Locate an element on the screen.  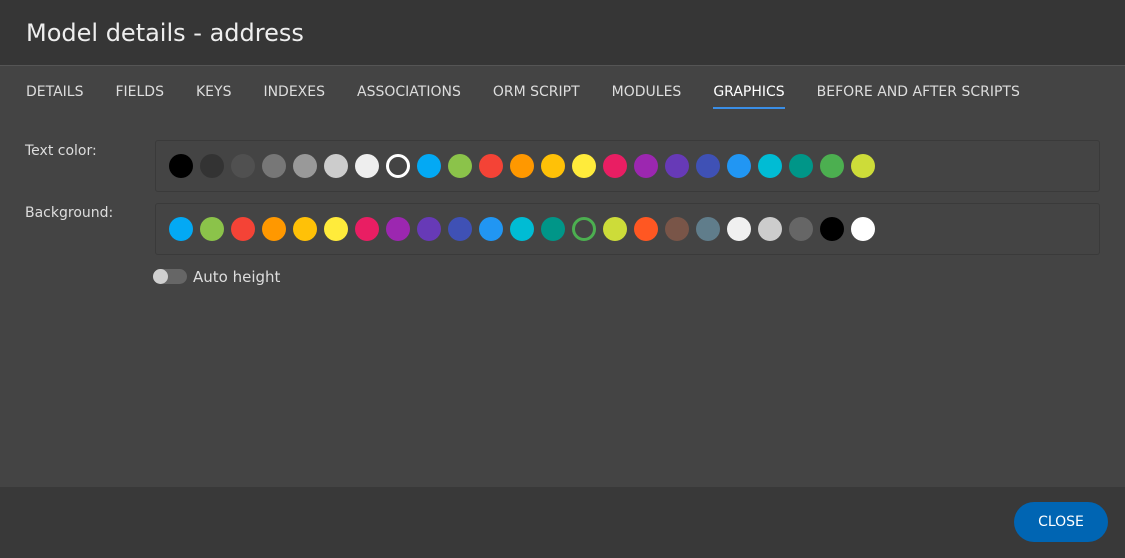
background-label: Background: is located at coordinates (69, 213).